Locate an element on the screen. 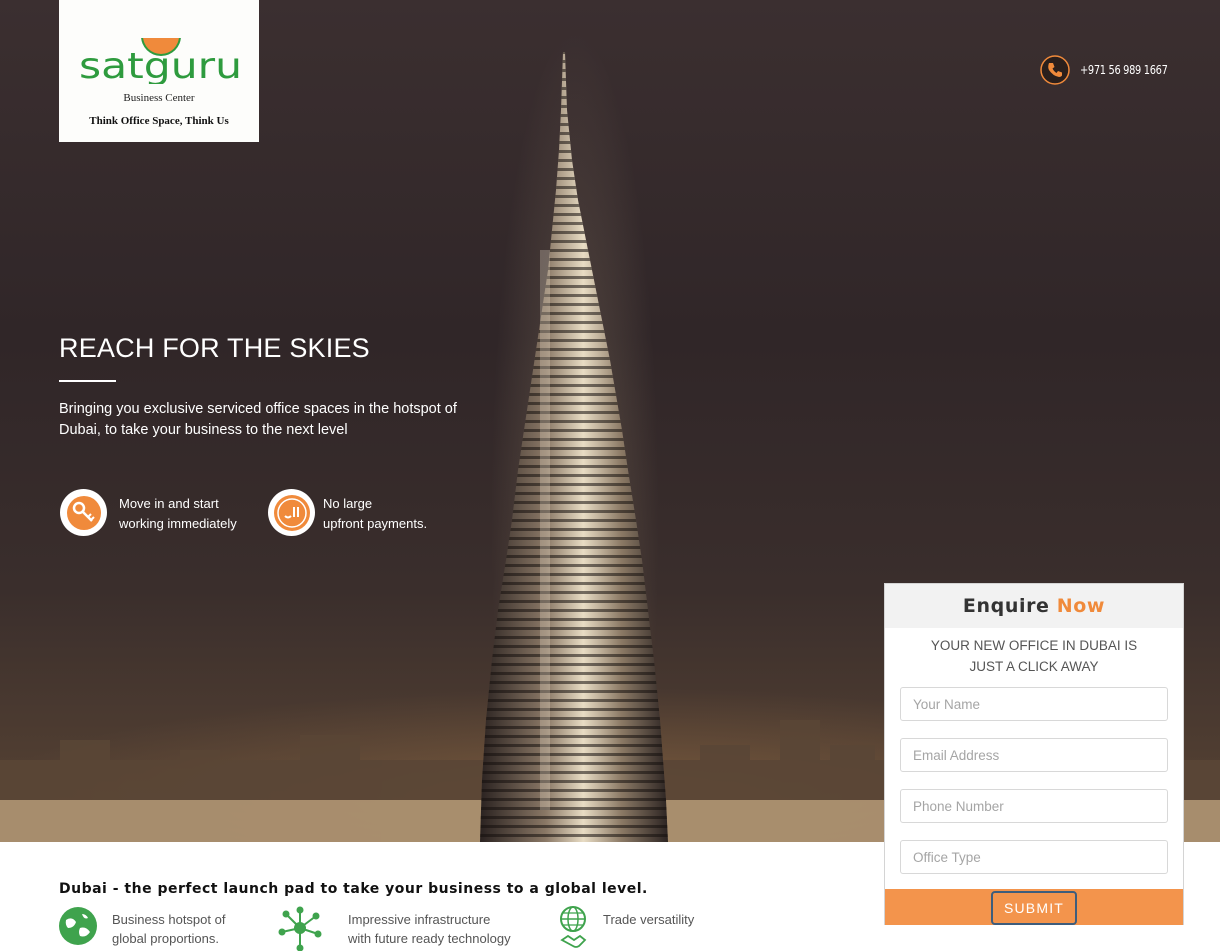 Image resolution: width=1220 pixels, height=951 pixels. logo-tagline: Think Office Space, Think Us is located at coordinates (159, 121).